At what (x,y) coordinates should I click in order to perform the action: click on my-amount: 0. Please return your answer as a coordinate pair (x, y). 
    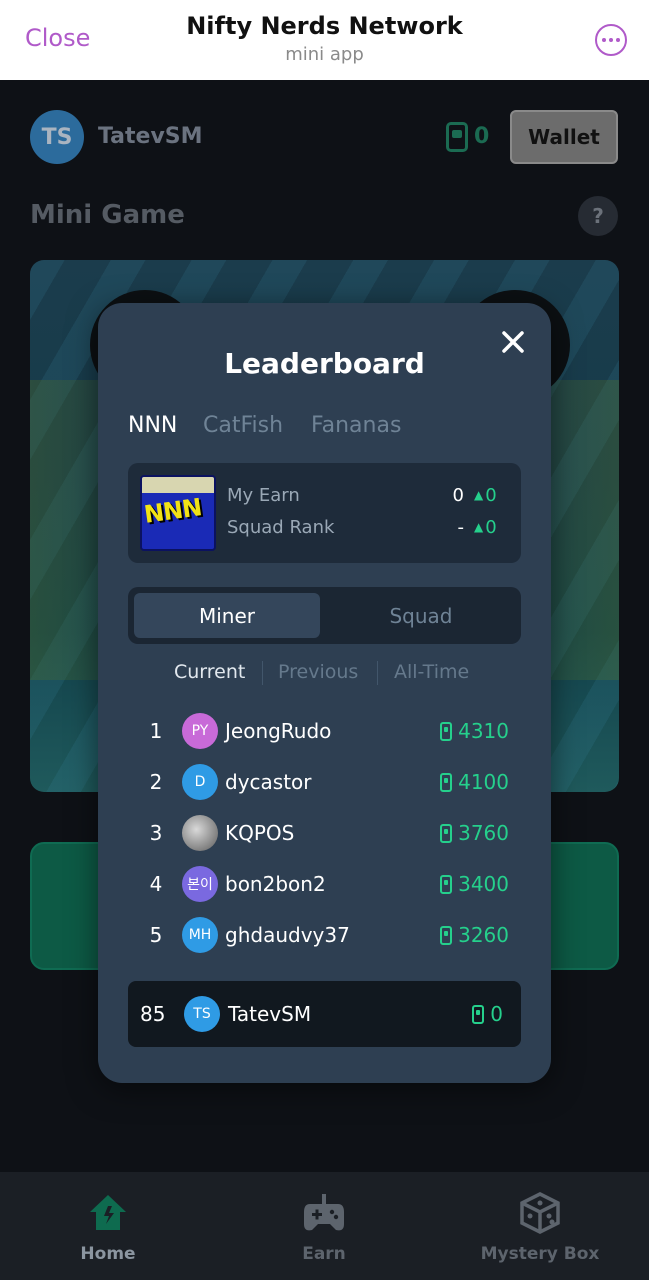
    Looking at the image, I should click on (487, 1014).